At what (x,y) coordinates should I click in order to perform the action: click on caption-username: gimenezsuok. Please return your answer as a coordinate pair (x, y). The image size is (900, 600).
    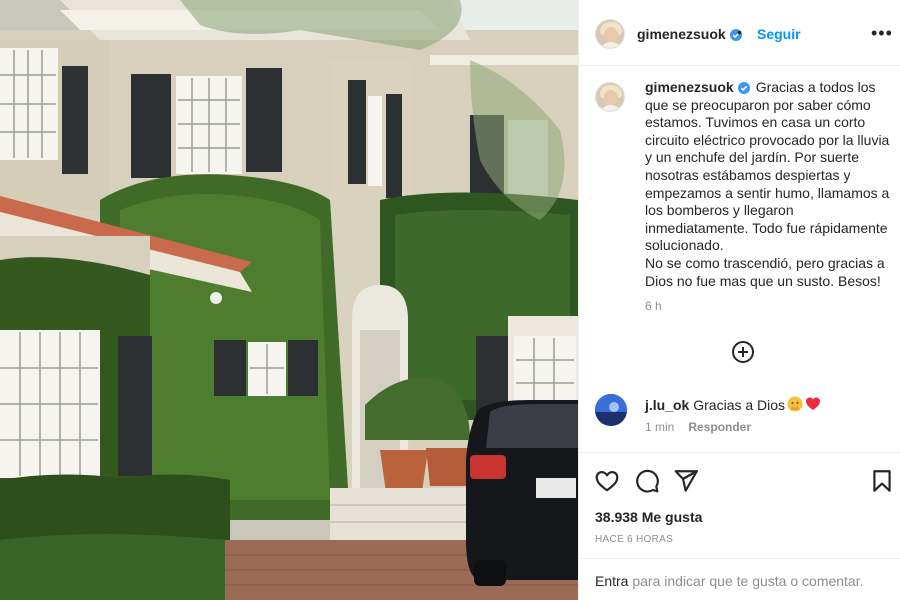
    Looking at the image, I should click on (689, 87).